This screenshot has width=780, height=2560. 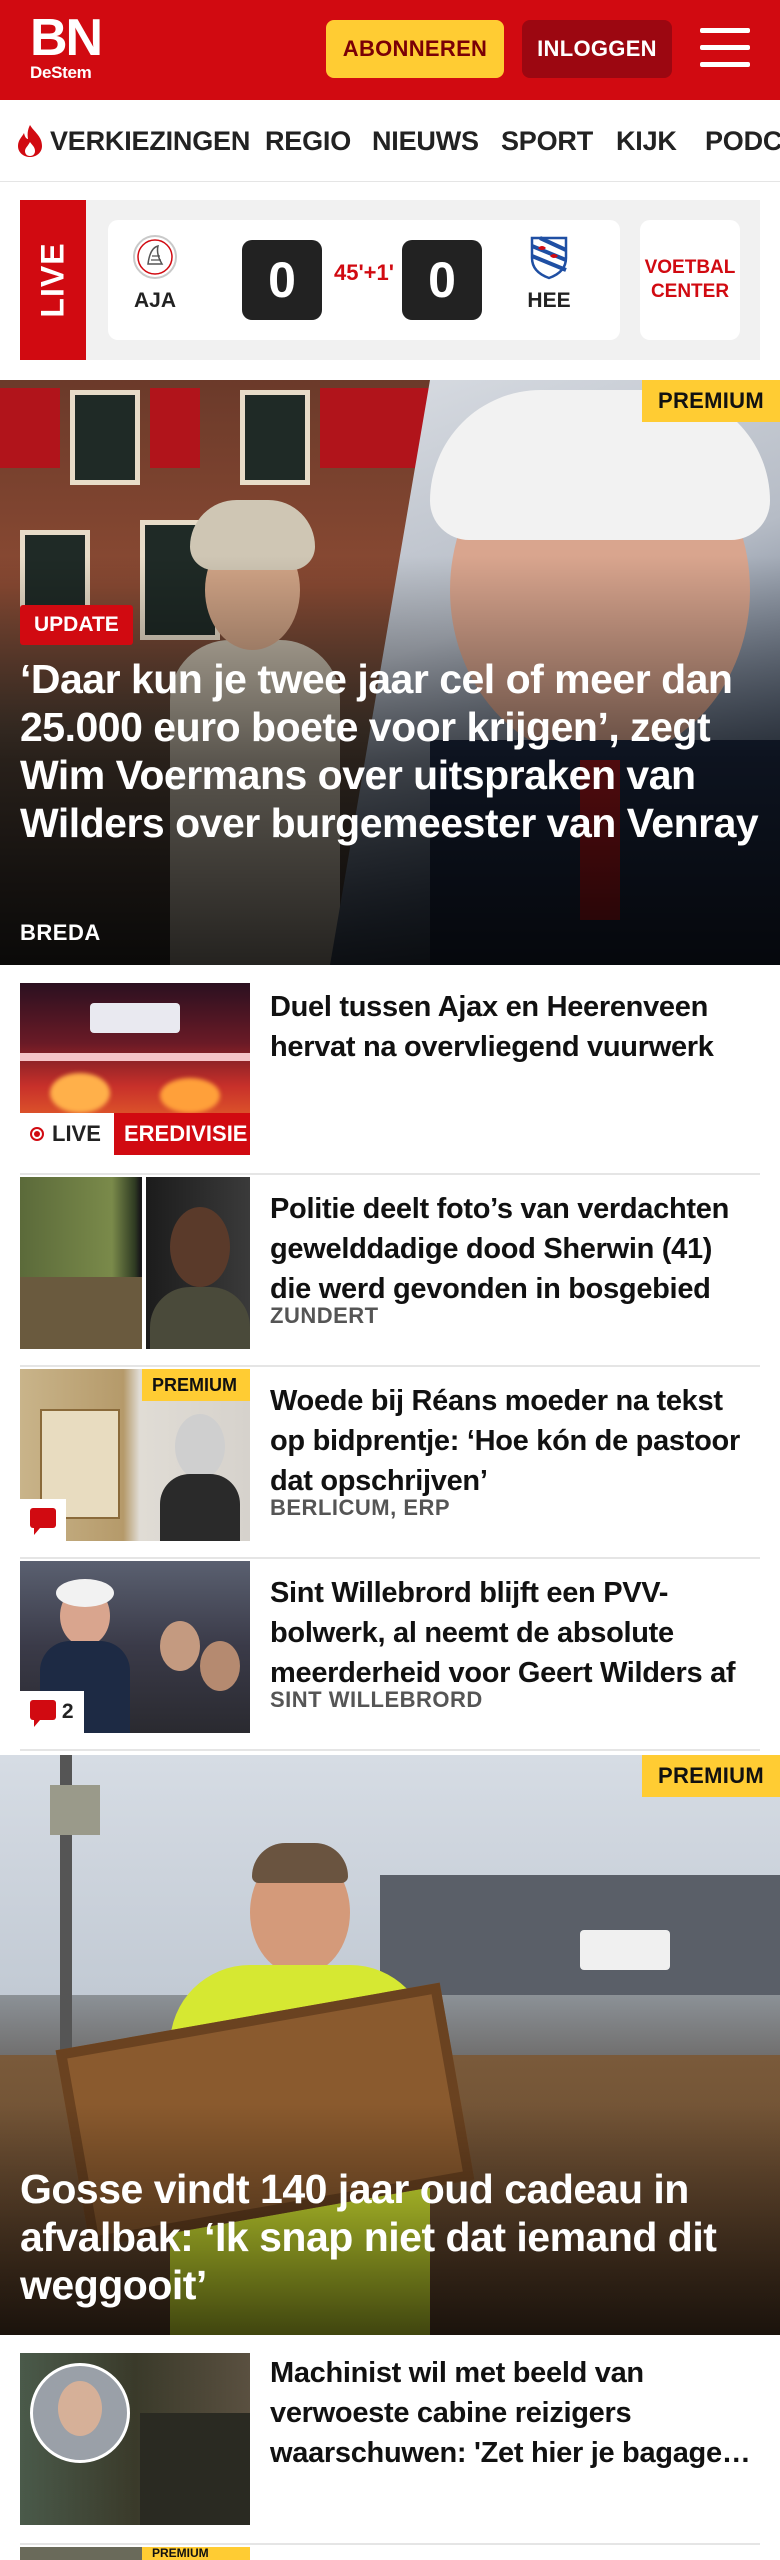 What do you see at coordinates (442, 280) in the screenshot?
I see `away-score: 0` at bounding box center [442, 280].